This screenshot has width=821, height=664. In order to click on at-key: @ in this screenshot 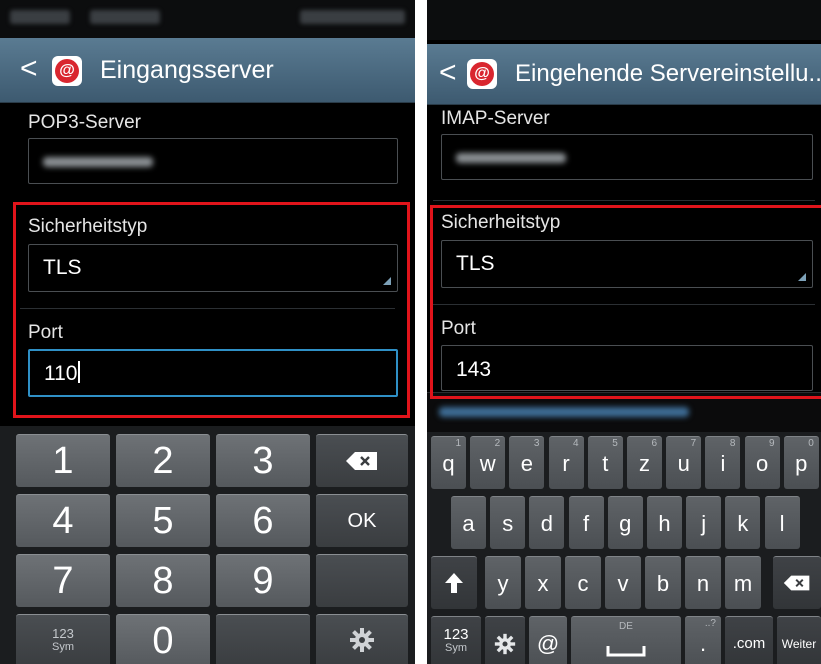, I will do `click(548, 640)`.